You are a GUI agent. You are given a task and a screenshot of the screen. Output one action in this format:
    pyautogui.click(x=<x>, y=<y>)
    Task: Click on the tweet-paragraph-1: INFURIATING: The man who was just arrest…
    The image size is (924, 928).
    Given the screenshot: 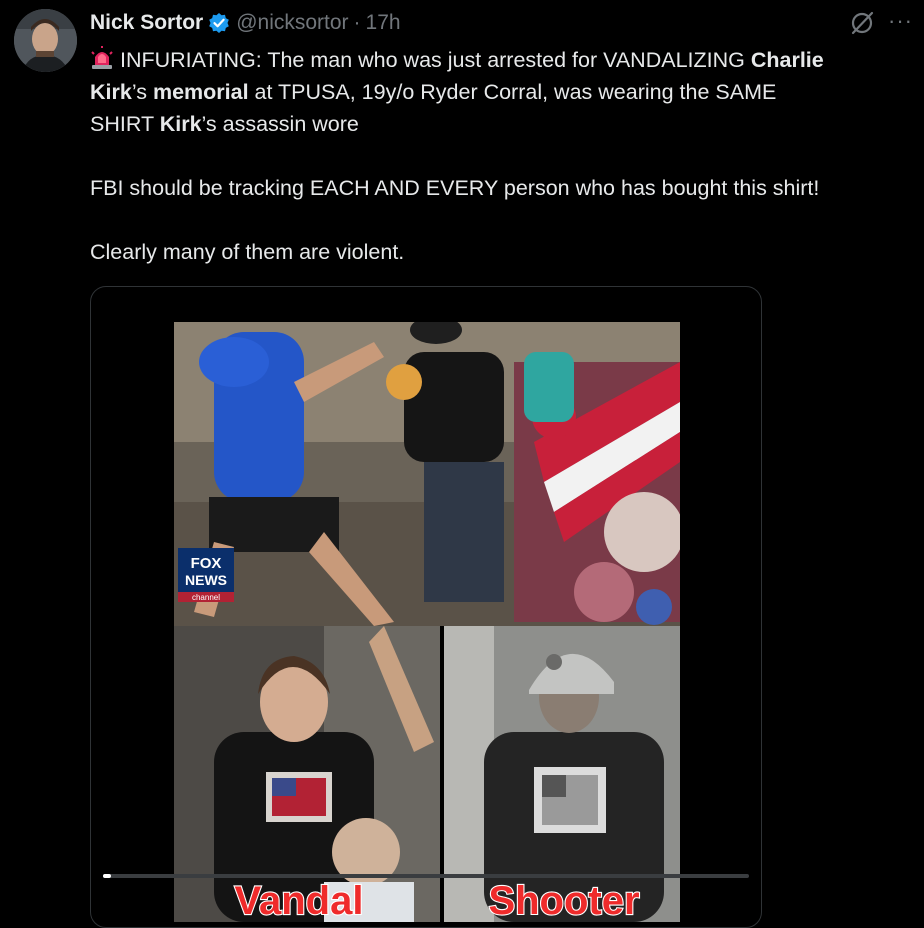 What is the action you would take?
    pyautogui.click(x=505, y=92)
    